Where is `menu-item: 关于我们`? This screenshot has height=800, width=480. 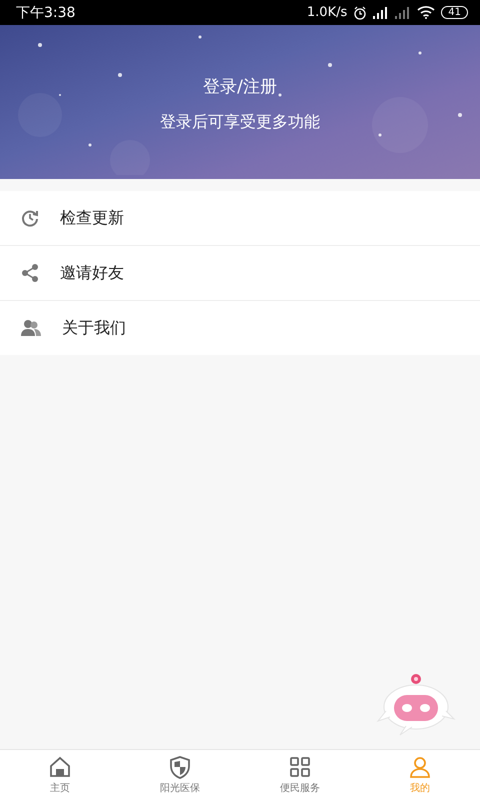
menu-item: 关于我们 is located at coordinates (240, 328).